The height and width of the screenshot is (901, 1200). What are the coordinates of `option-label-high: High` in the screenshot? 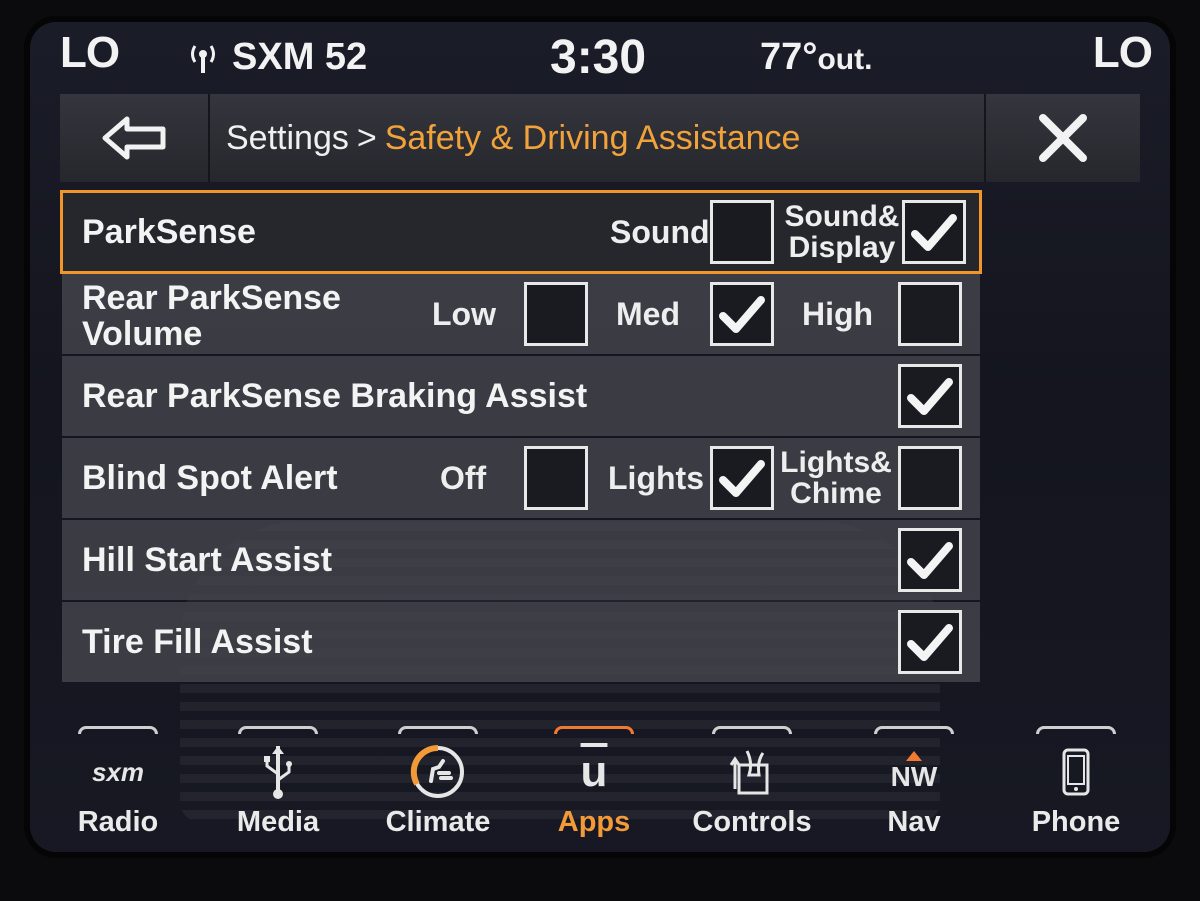 It's located at (838, 314).